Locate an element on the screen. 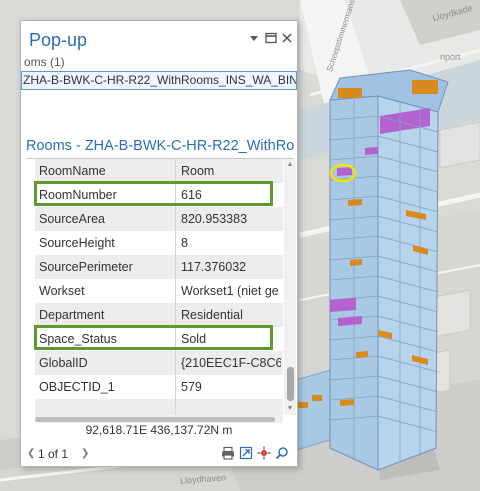  feature-tree-layer: oms (1) is located at coordinates (159, 63).